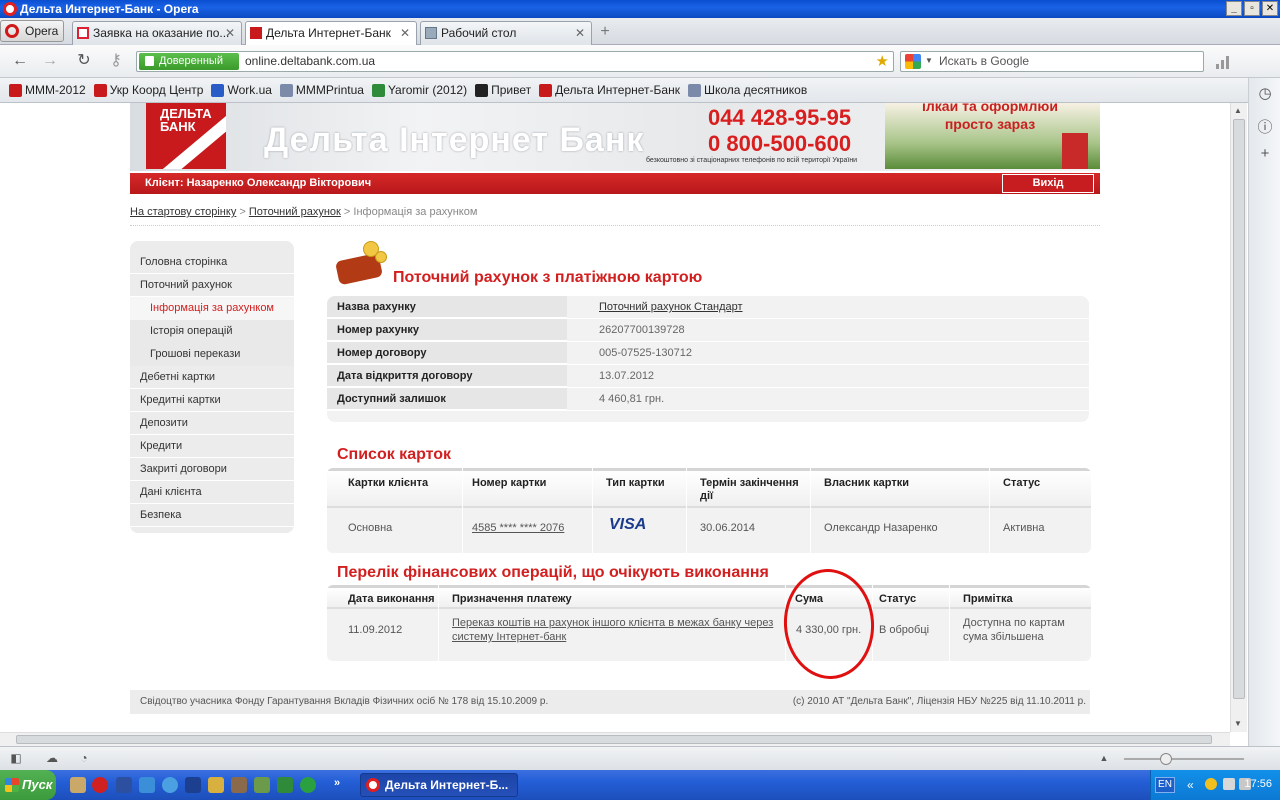  I want to click on forward-button: →, so click(50, 61).